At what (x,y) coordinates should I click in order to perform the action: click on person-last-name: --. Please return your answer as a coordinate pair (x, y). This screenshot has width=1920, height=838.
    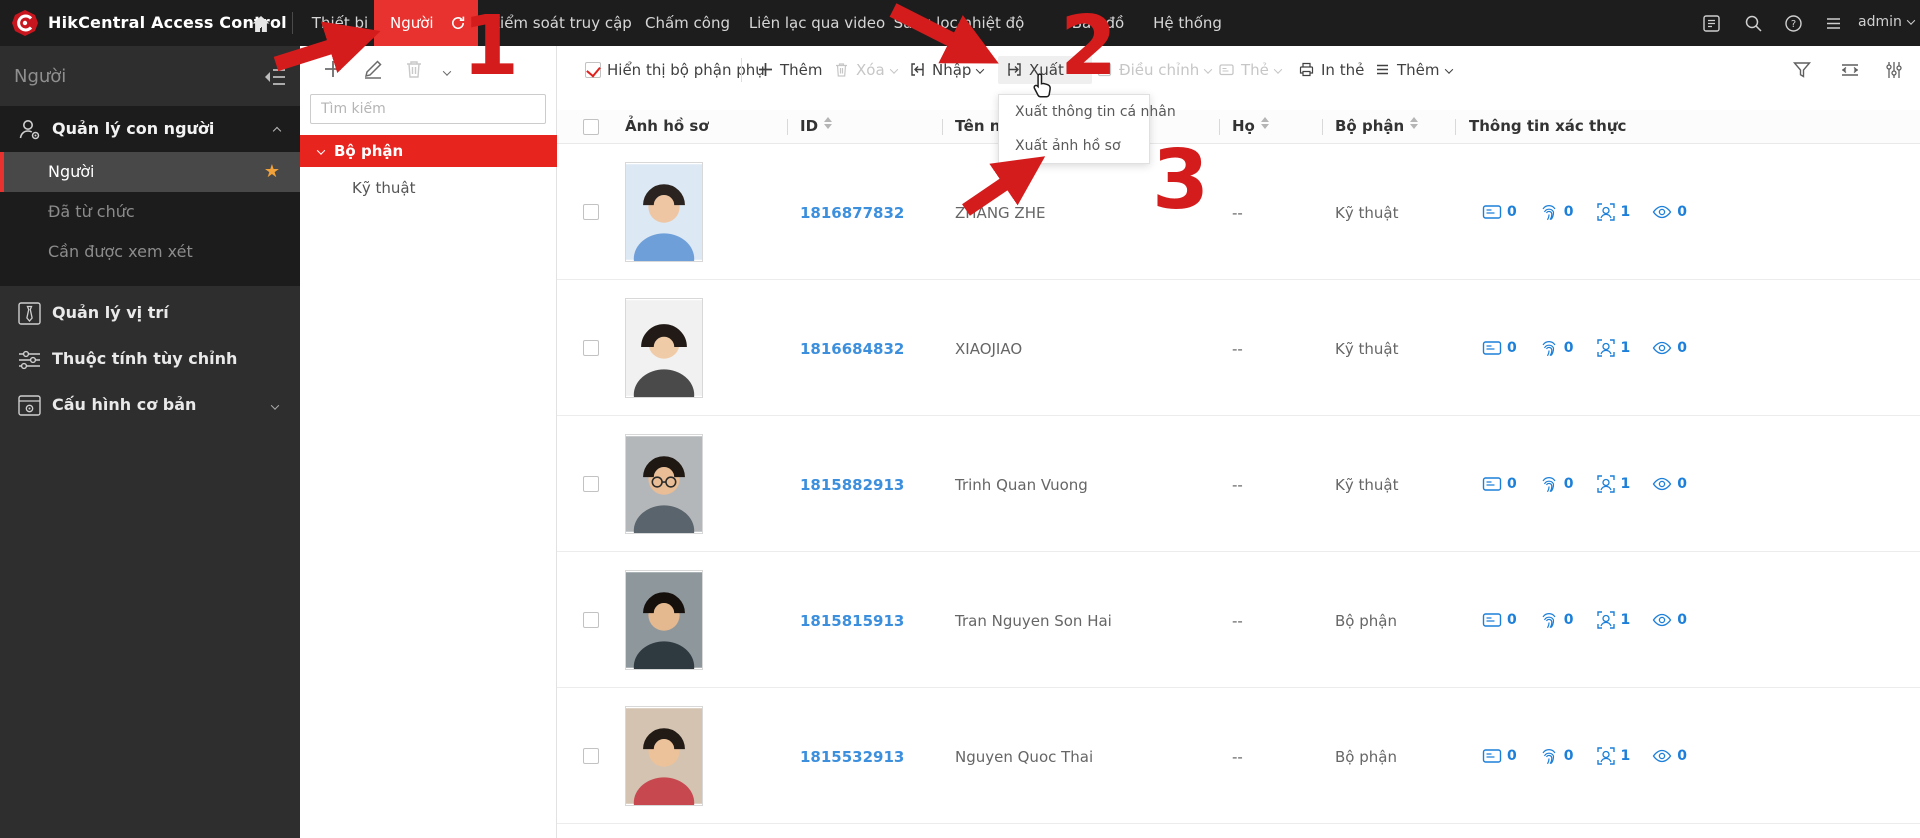
    Looking at the image, I should click on (1237, 349).